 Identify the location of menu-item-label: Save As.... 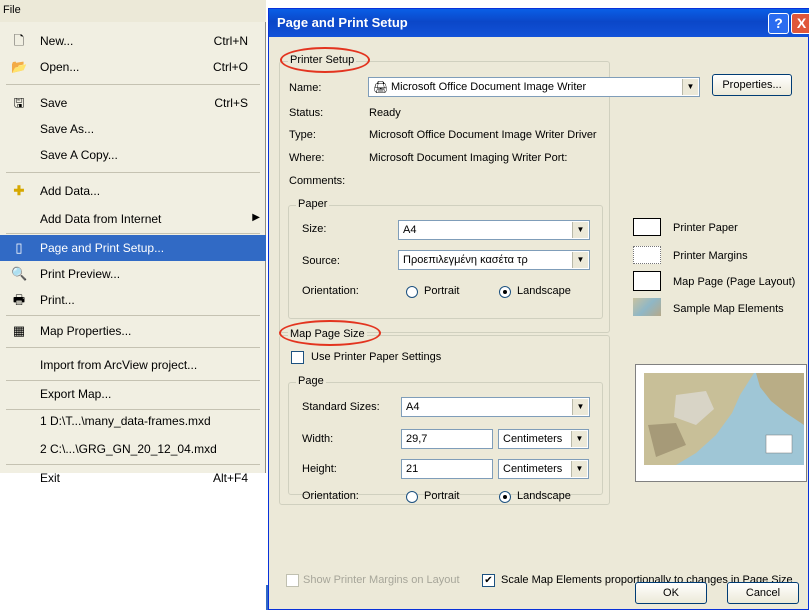
(67, 129).